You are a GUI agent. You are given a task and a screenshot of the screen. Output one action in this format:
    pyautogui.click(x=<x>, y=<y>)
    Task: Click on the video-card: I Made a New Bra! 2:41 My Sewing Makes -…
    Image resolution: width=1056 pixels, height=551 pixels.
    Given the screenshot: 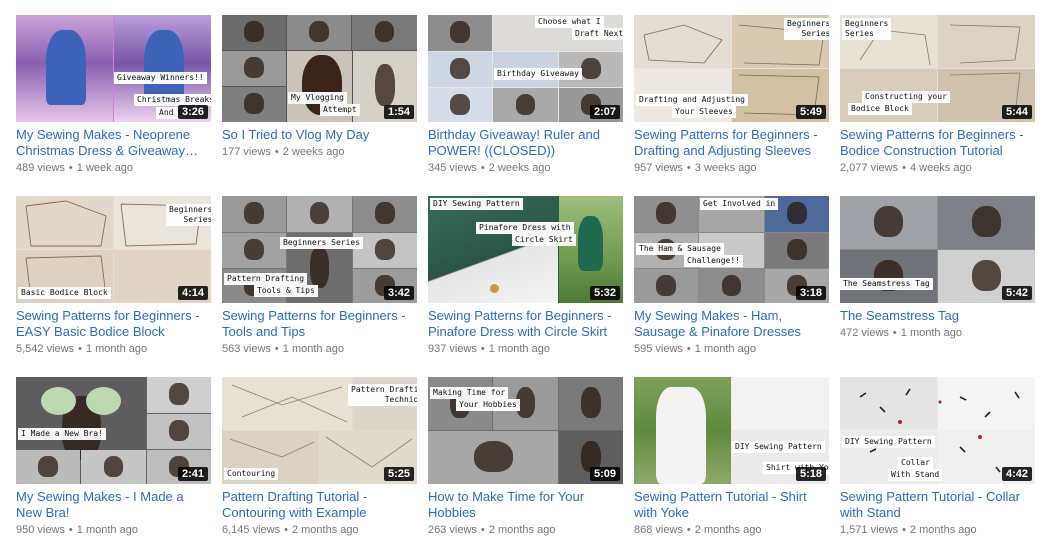 What is the action you would take?
    pyautogui.click(x=113, y=457)
    